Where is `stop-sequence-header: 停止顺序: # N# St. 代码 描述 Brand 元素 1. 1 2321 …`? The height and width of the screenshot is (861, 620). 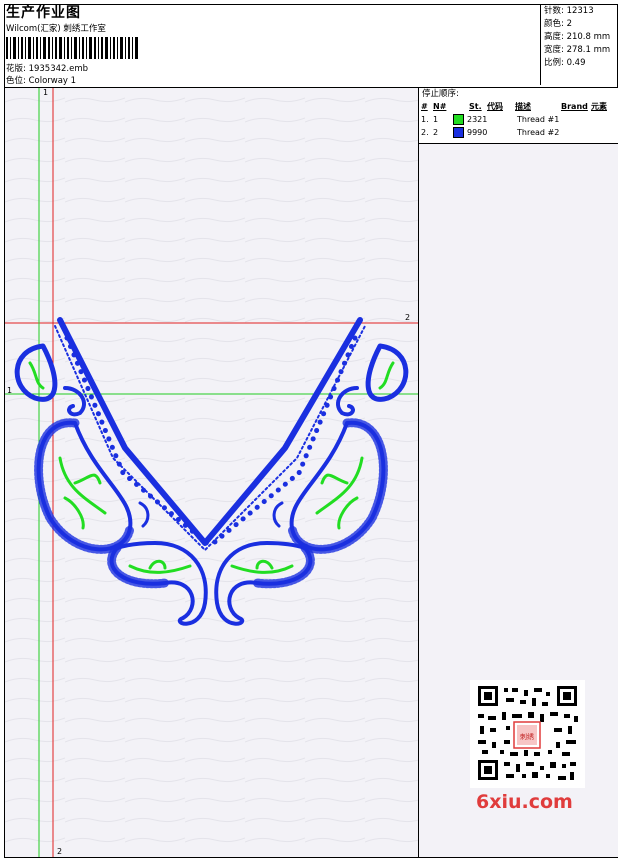 stop-sequence-header: 停止顺序: # N# St. 代码 描述 Brand 元素 1. 1 2321 … is located at coordinates (518, 116).